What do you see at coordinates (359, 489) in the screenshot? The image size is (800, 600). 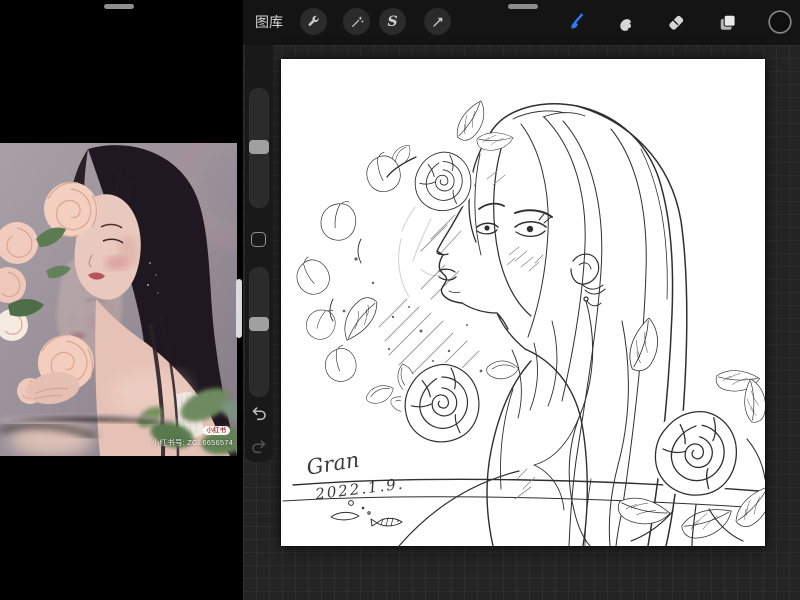 I see `signature-date: 2022.1.9.` at bounding box center [359, 489].